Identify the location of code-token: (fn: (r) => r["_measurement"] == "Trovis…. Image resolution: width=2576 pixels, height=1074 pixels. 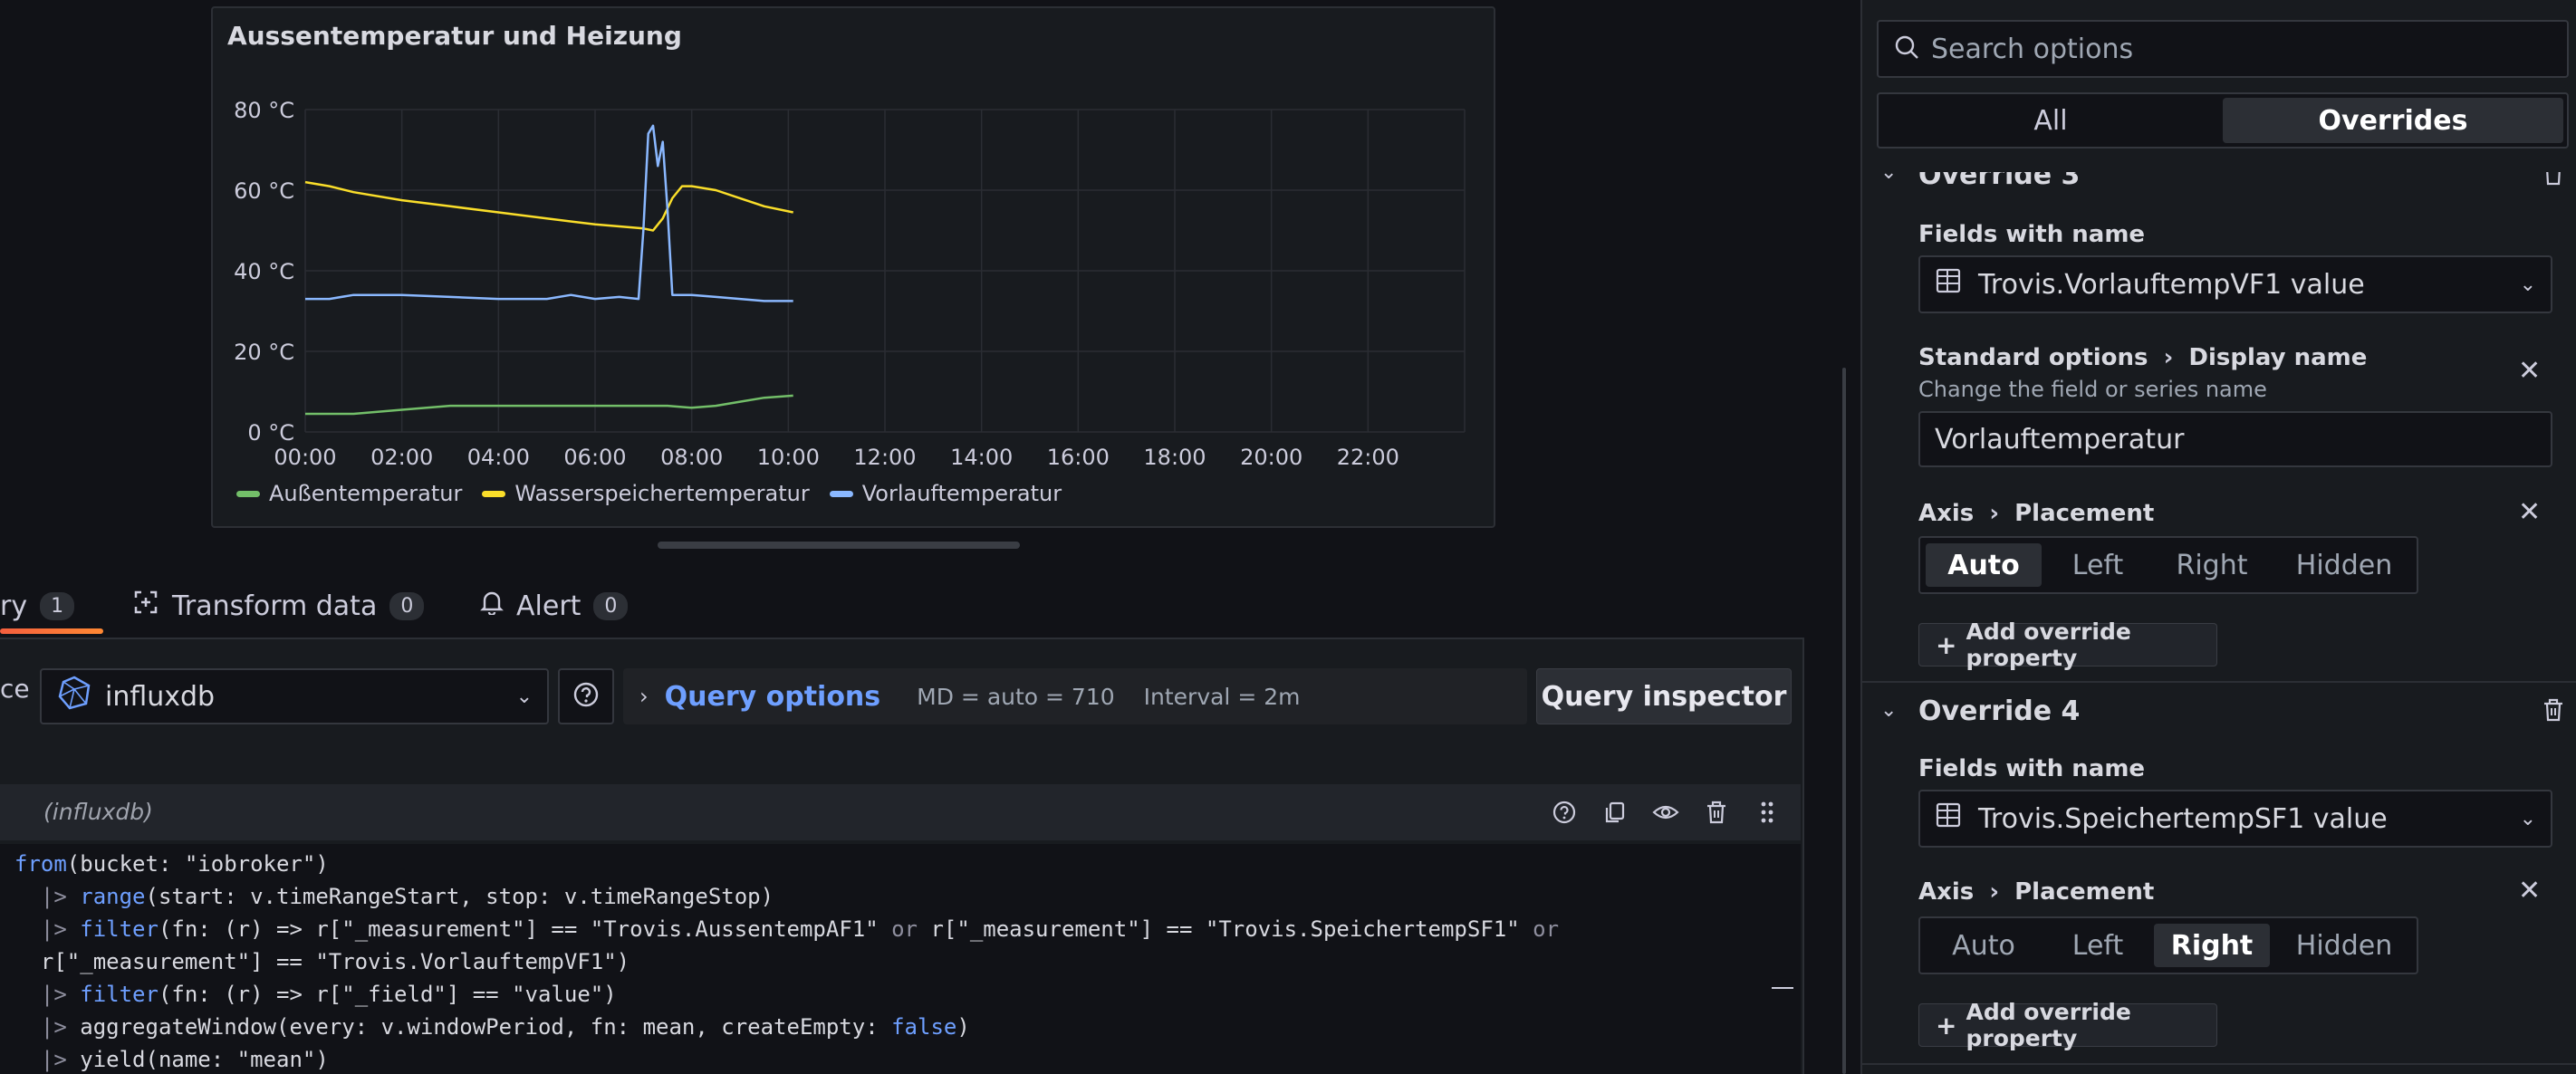
(525, 929).